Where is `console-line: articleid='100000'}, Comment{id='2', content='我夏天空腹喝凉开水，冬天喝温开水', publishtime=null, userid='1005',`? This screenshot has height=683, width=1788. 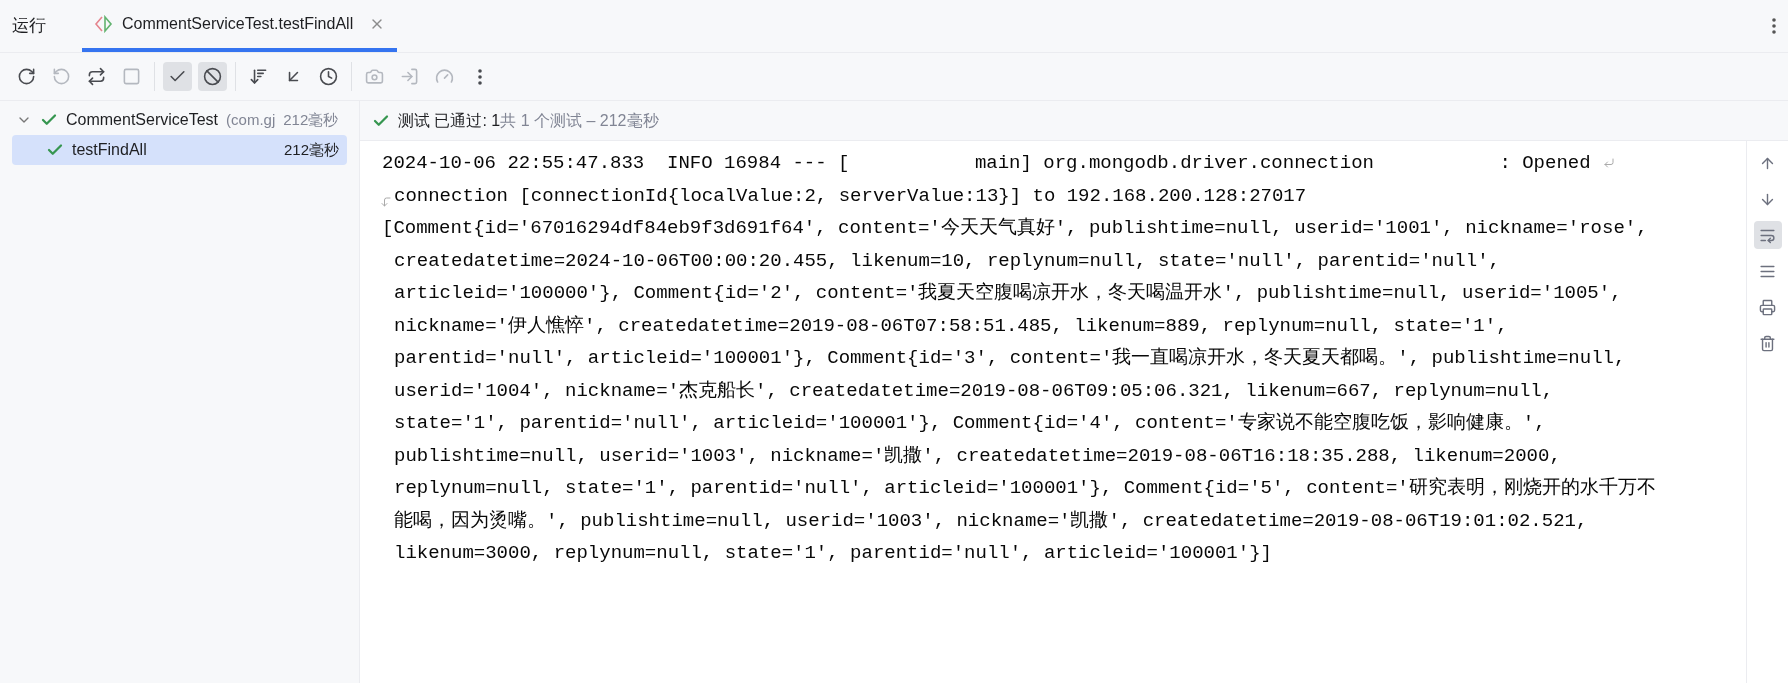
console-line: articleid='100000'}, Comment{id='2', content='我夏天空腹喝凉开水，冬天喝温开水', publishtime=null, userid='1005', is located at coordinates (1008, 293).